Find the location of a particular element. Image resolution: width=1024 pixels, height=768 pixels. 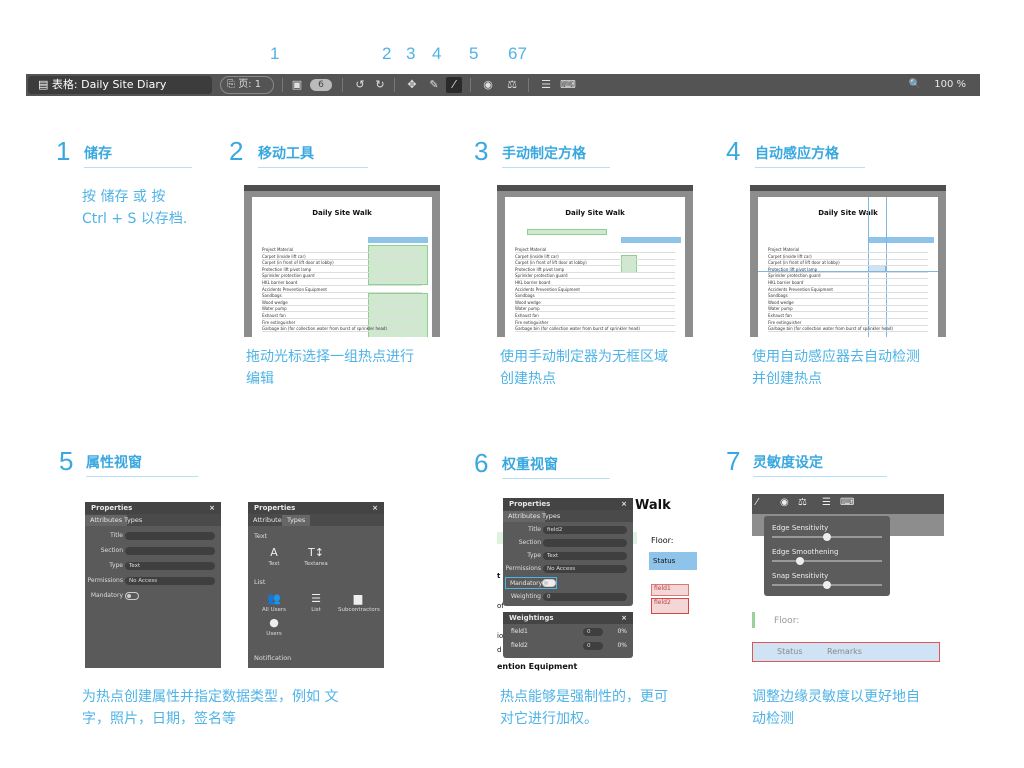

thumb-toolbar is located at coordinates (595, 188).